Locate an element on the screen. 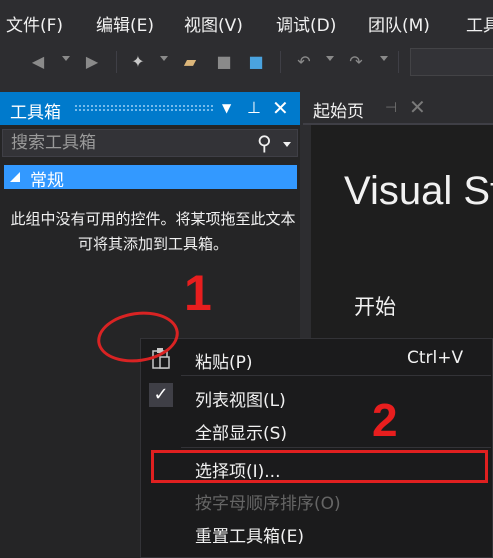 This screenshot has height=558, width=493. menu-item-sort-alphabetically: 按字母顺序排序(O) is located at coordinates (317, 499).